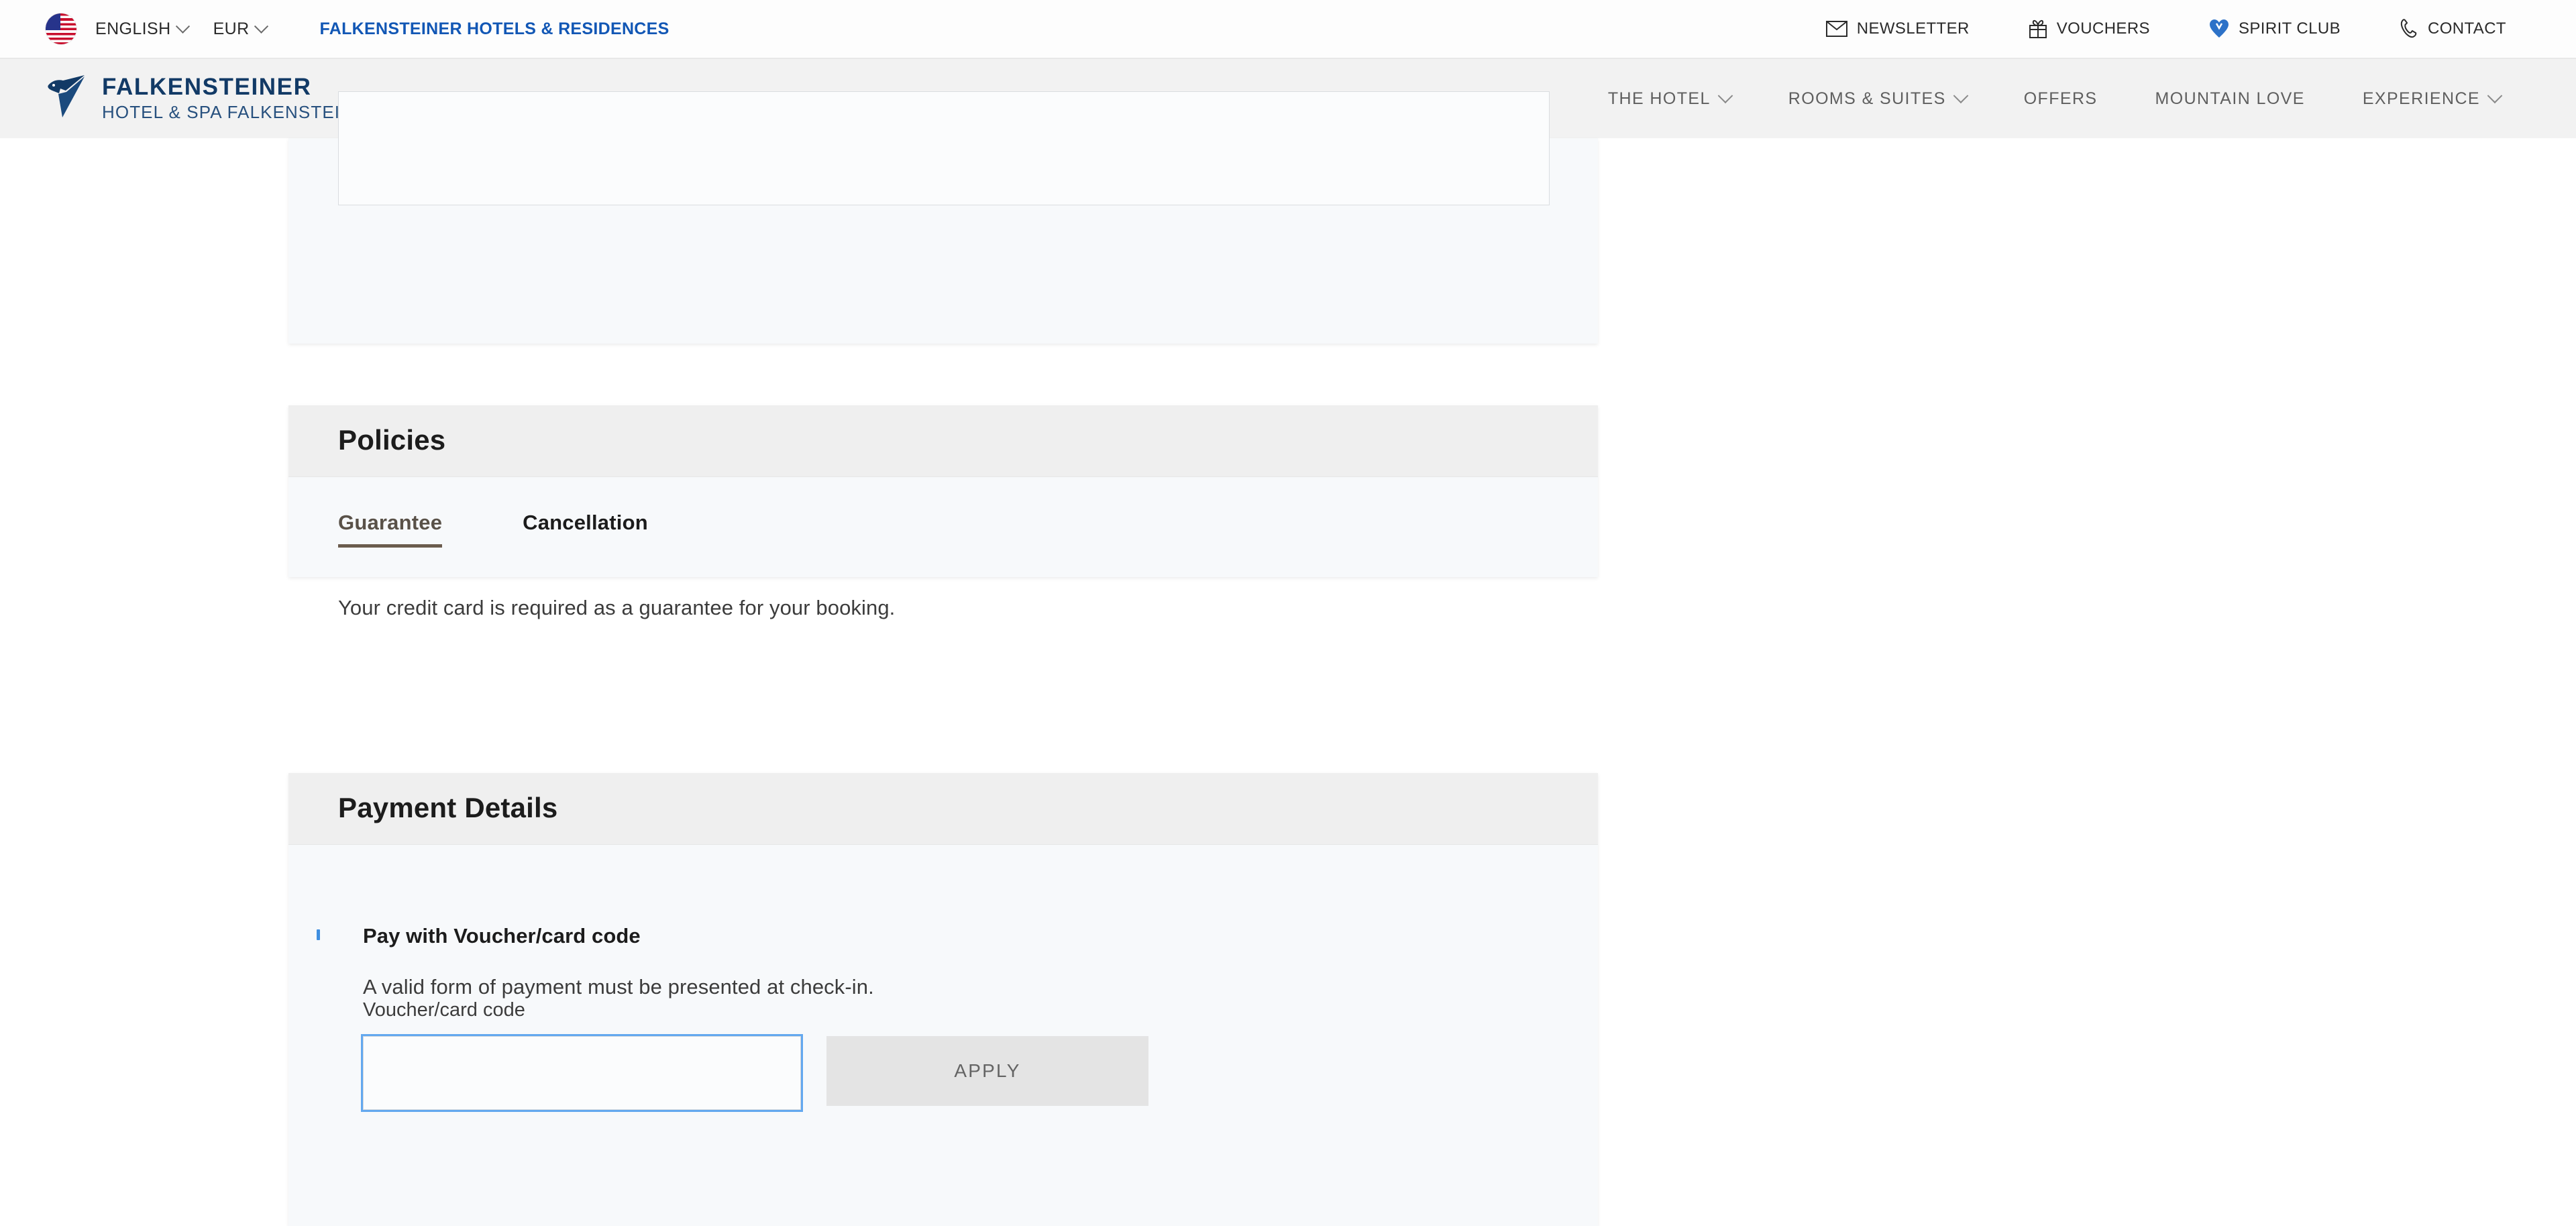  Describe the element at coordinates (494, 29) in the screenshot. I see `brand-group-link: FALKENSTEINER HOTELS & RESIDENCES` at that location.